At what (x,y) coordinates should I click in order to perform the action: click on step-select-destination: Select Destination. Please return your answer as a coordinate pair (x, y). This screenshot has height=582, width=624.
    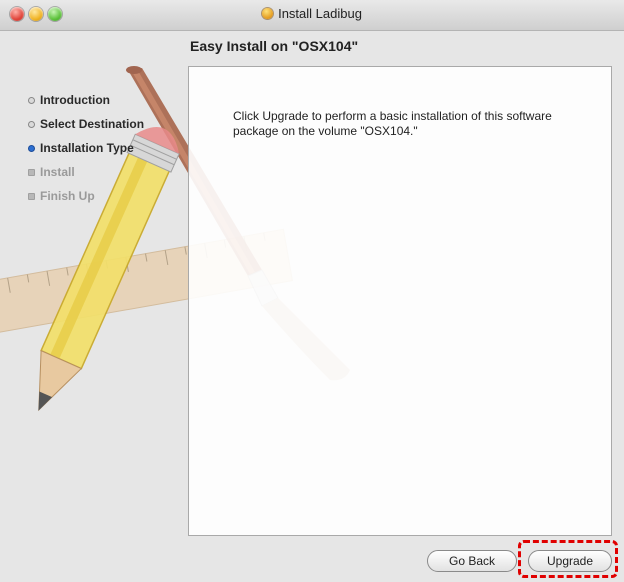
    Looking at the image, I should click on (86, 124).